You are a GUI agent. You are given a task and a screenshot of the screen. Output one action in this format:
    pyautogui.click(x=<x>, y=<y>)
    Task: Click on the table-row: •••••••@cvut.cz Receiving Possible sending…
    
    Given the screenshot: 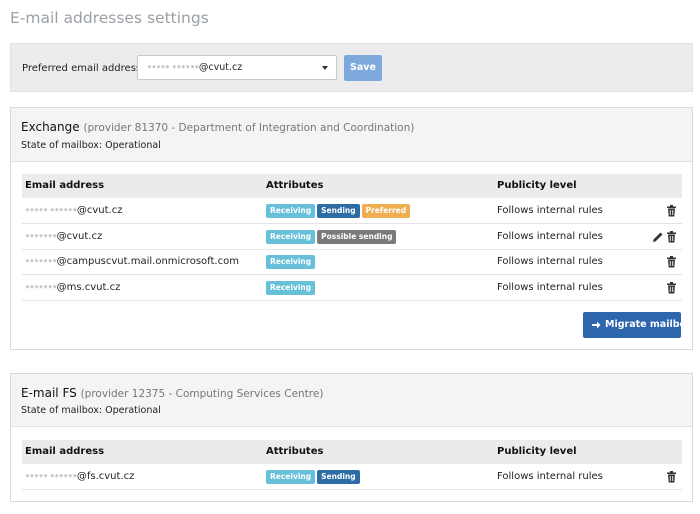 What is the action you would take?
    pyautogui.click(x=352, y=237)
    